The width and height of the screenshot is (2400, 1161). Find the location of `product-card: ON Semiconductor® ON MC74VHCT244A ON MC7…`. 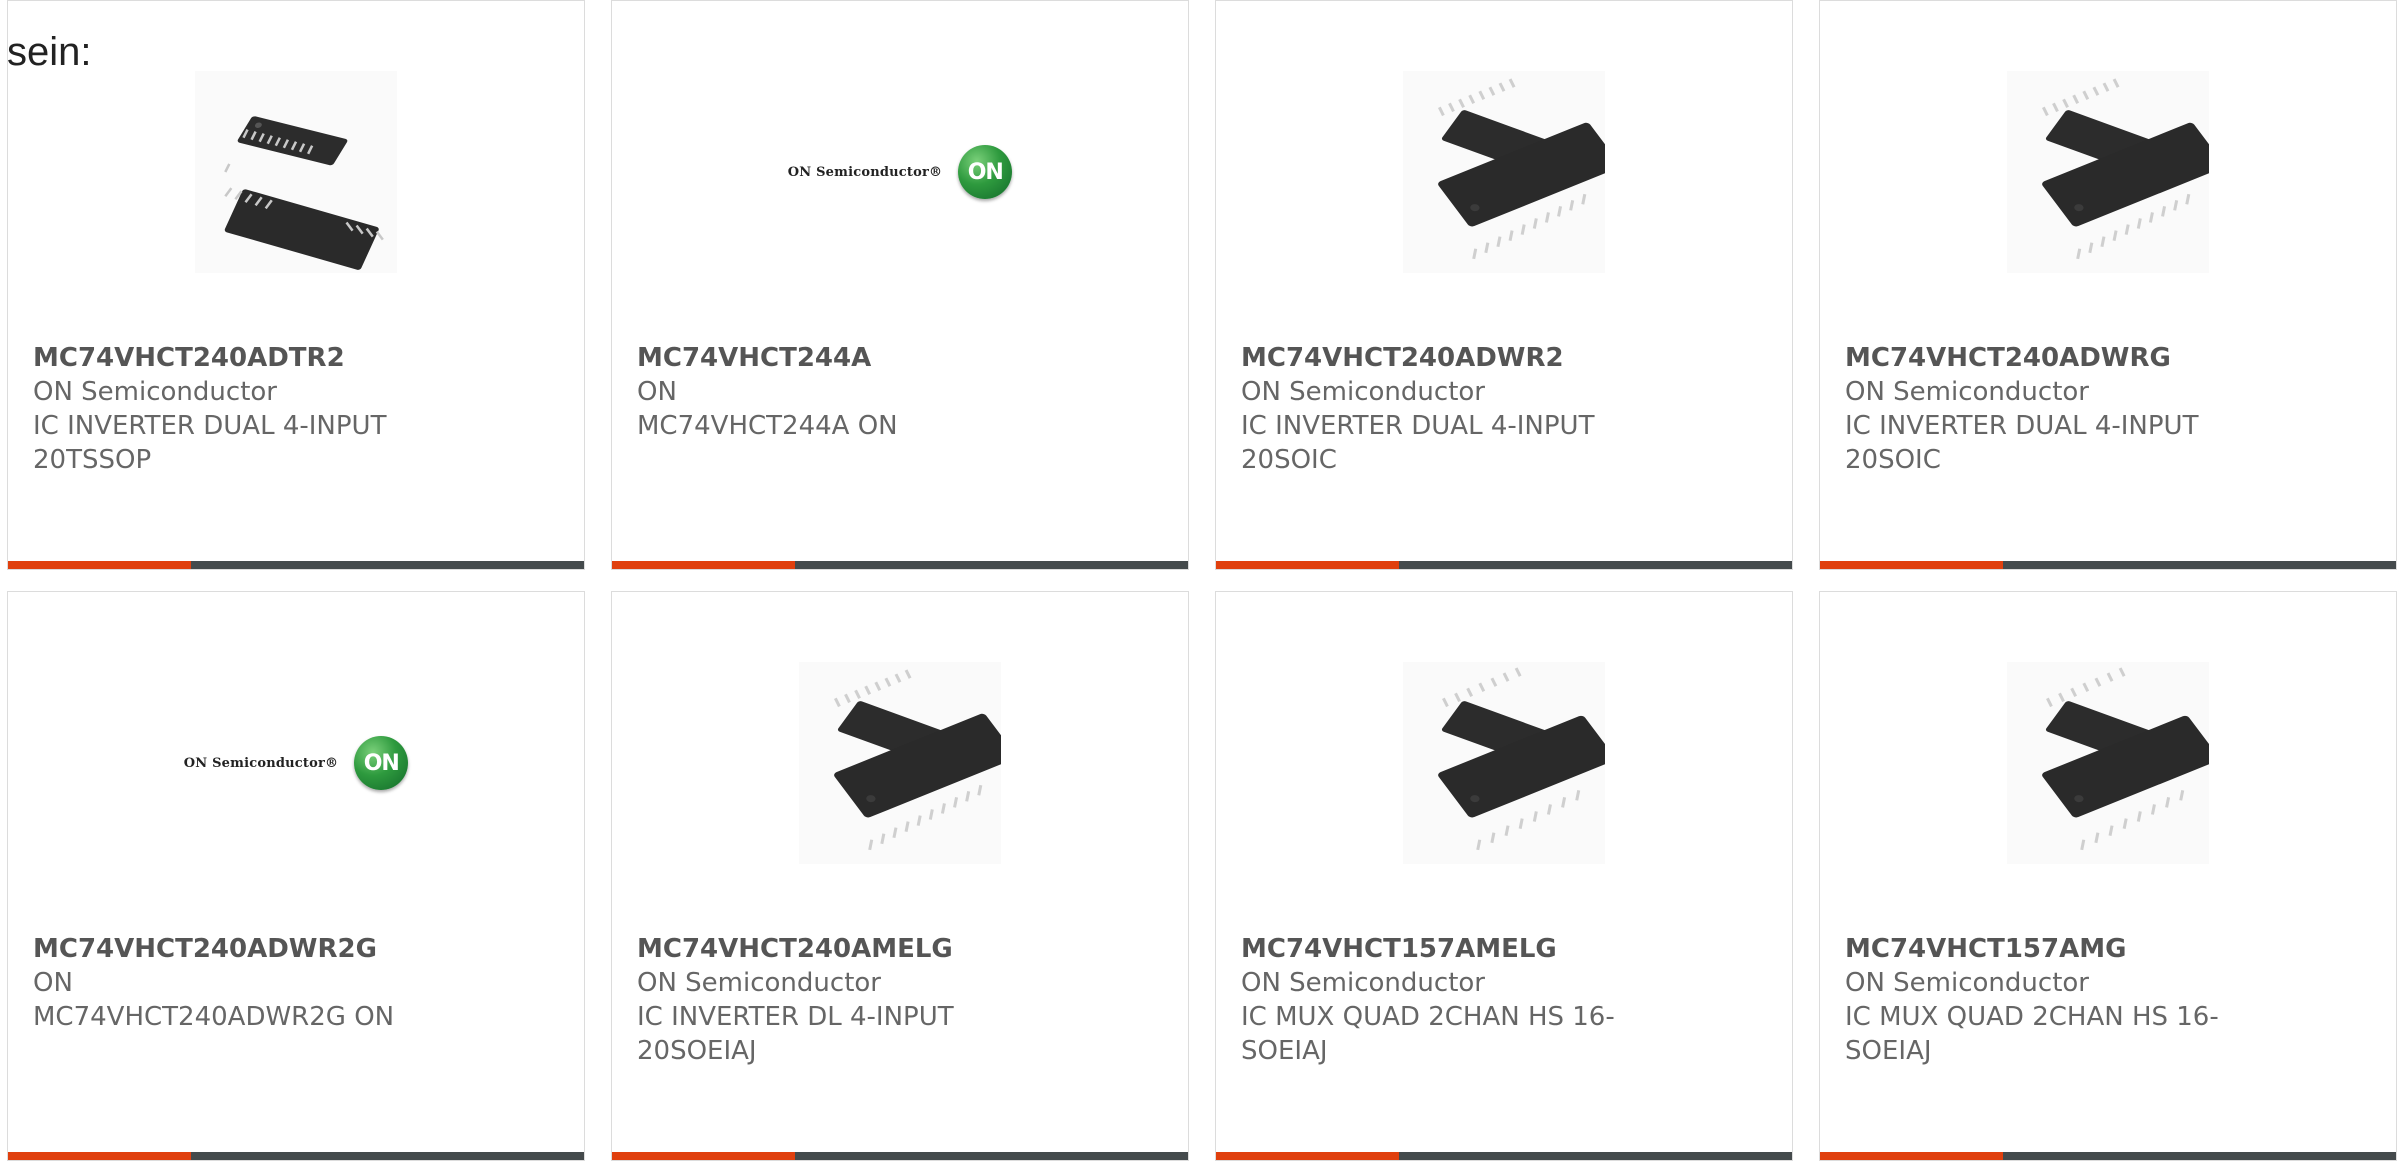

product-card: ON Semiconductor® ON MC74VHCT244A ON MC7… is located at coordinates (900, 285).